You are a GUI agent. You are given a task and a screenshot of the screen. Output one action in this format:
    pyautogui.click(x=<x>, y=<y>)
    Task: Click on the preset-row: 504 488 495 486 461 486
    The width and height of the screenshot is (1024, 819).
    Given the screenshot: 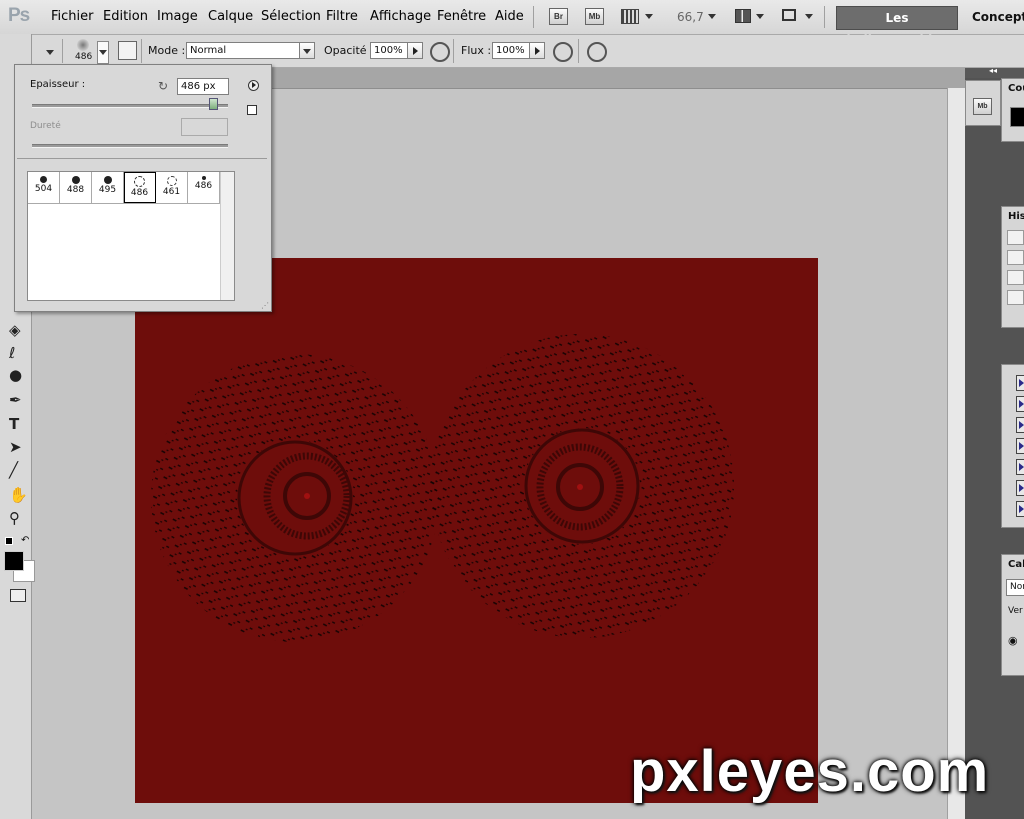 What is the action you would take?
    pyautogui.click(x=124, y=188)
    